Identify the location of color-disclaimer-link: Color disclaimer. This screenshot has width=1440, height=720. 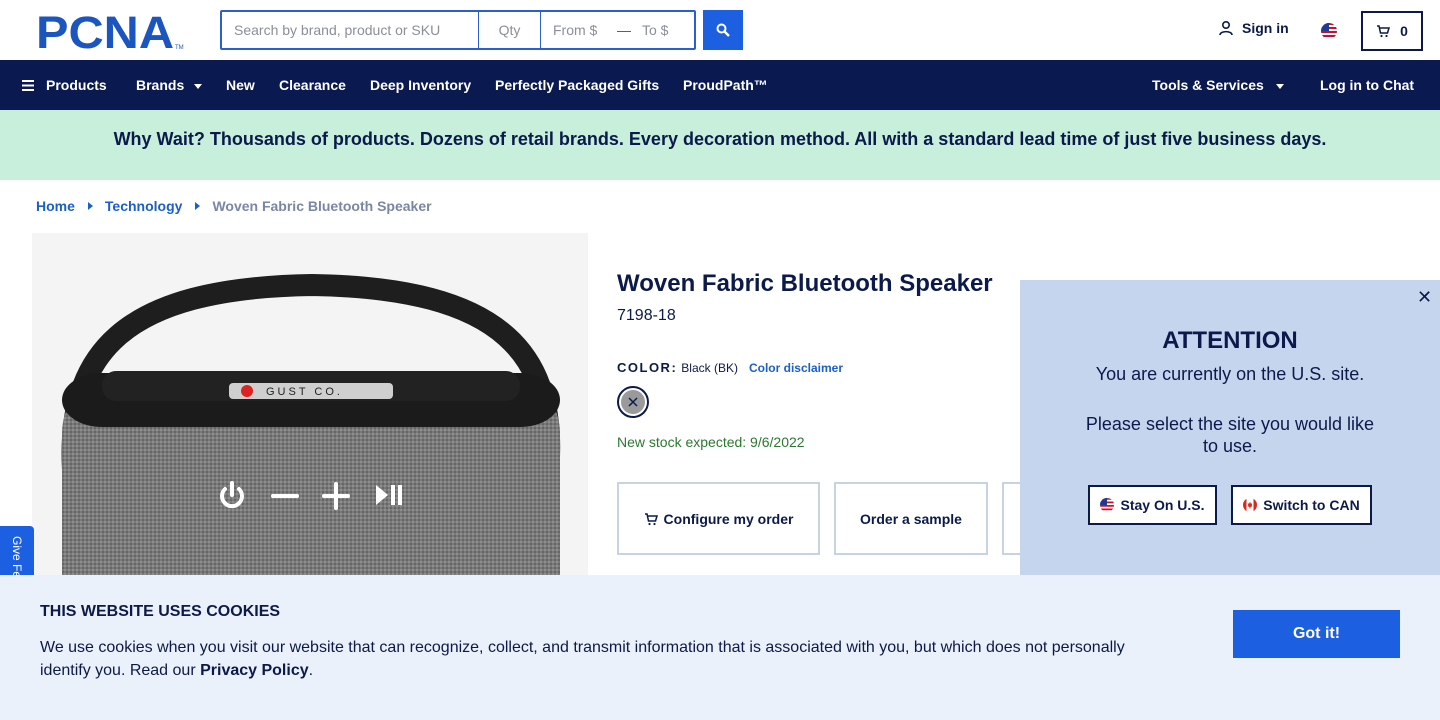
(796, 368).